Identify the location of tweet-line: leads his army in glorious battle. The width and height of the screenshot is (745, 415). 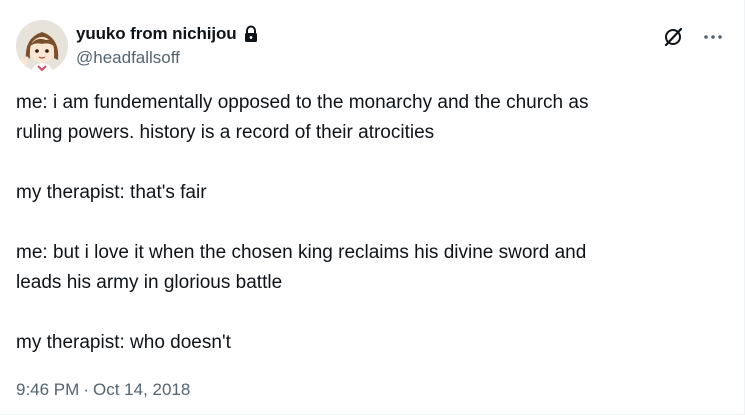
(149, 282).